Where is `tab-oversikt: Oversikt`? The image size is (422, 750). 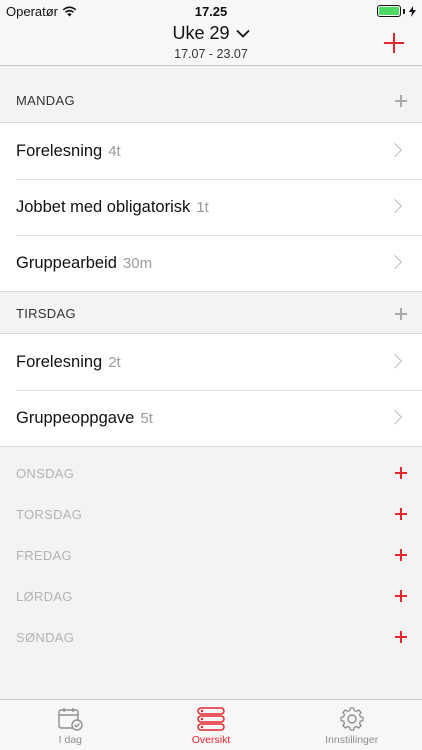 tab-oversikt: Oversikt is located at coordinates (211, 725).